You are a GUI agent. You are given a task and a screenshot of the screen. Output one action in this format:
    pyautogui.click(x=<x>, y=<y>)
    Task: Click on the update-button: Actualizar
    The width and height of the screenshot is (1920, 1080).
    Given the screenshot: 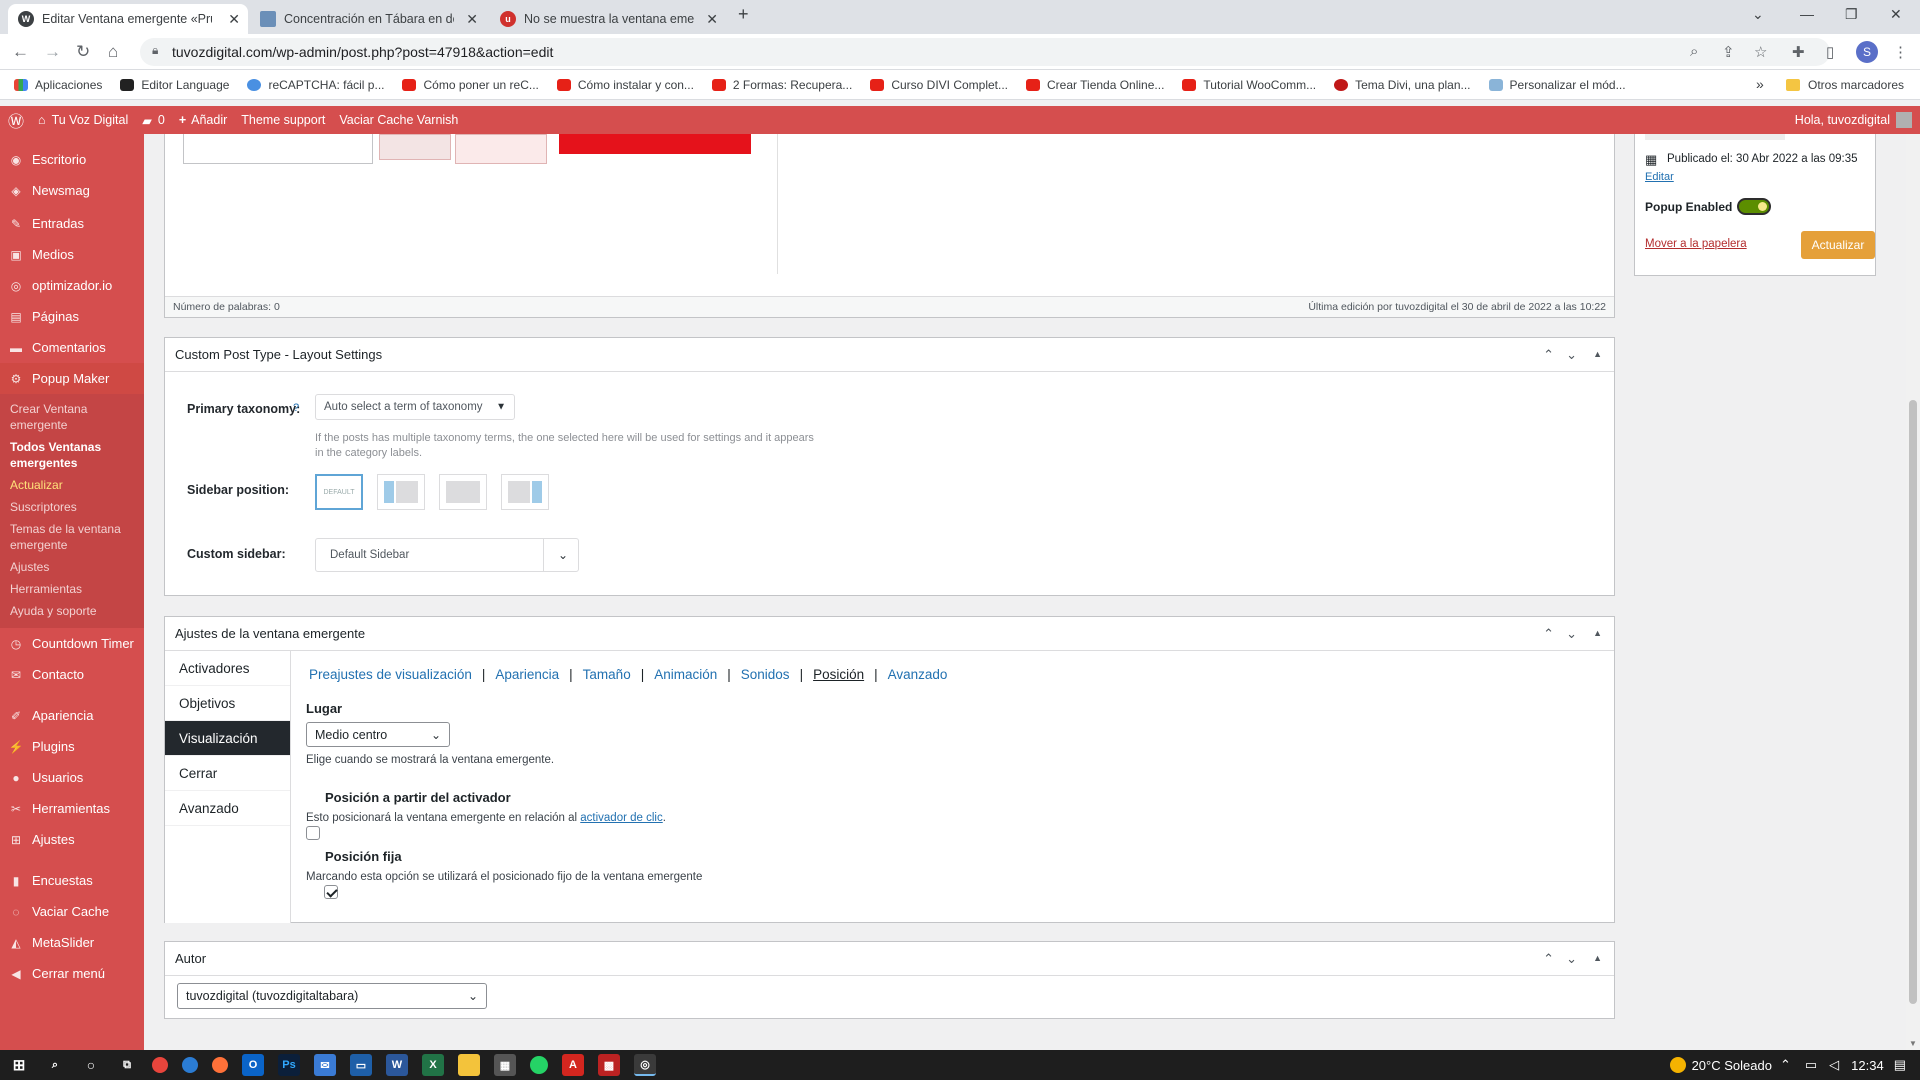 What is the action you would take?
    pyautogui.click(x=1838, y=245)
    